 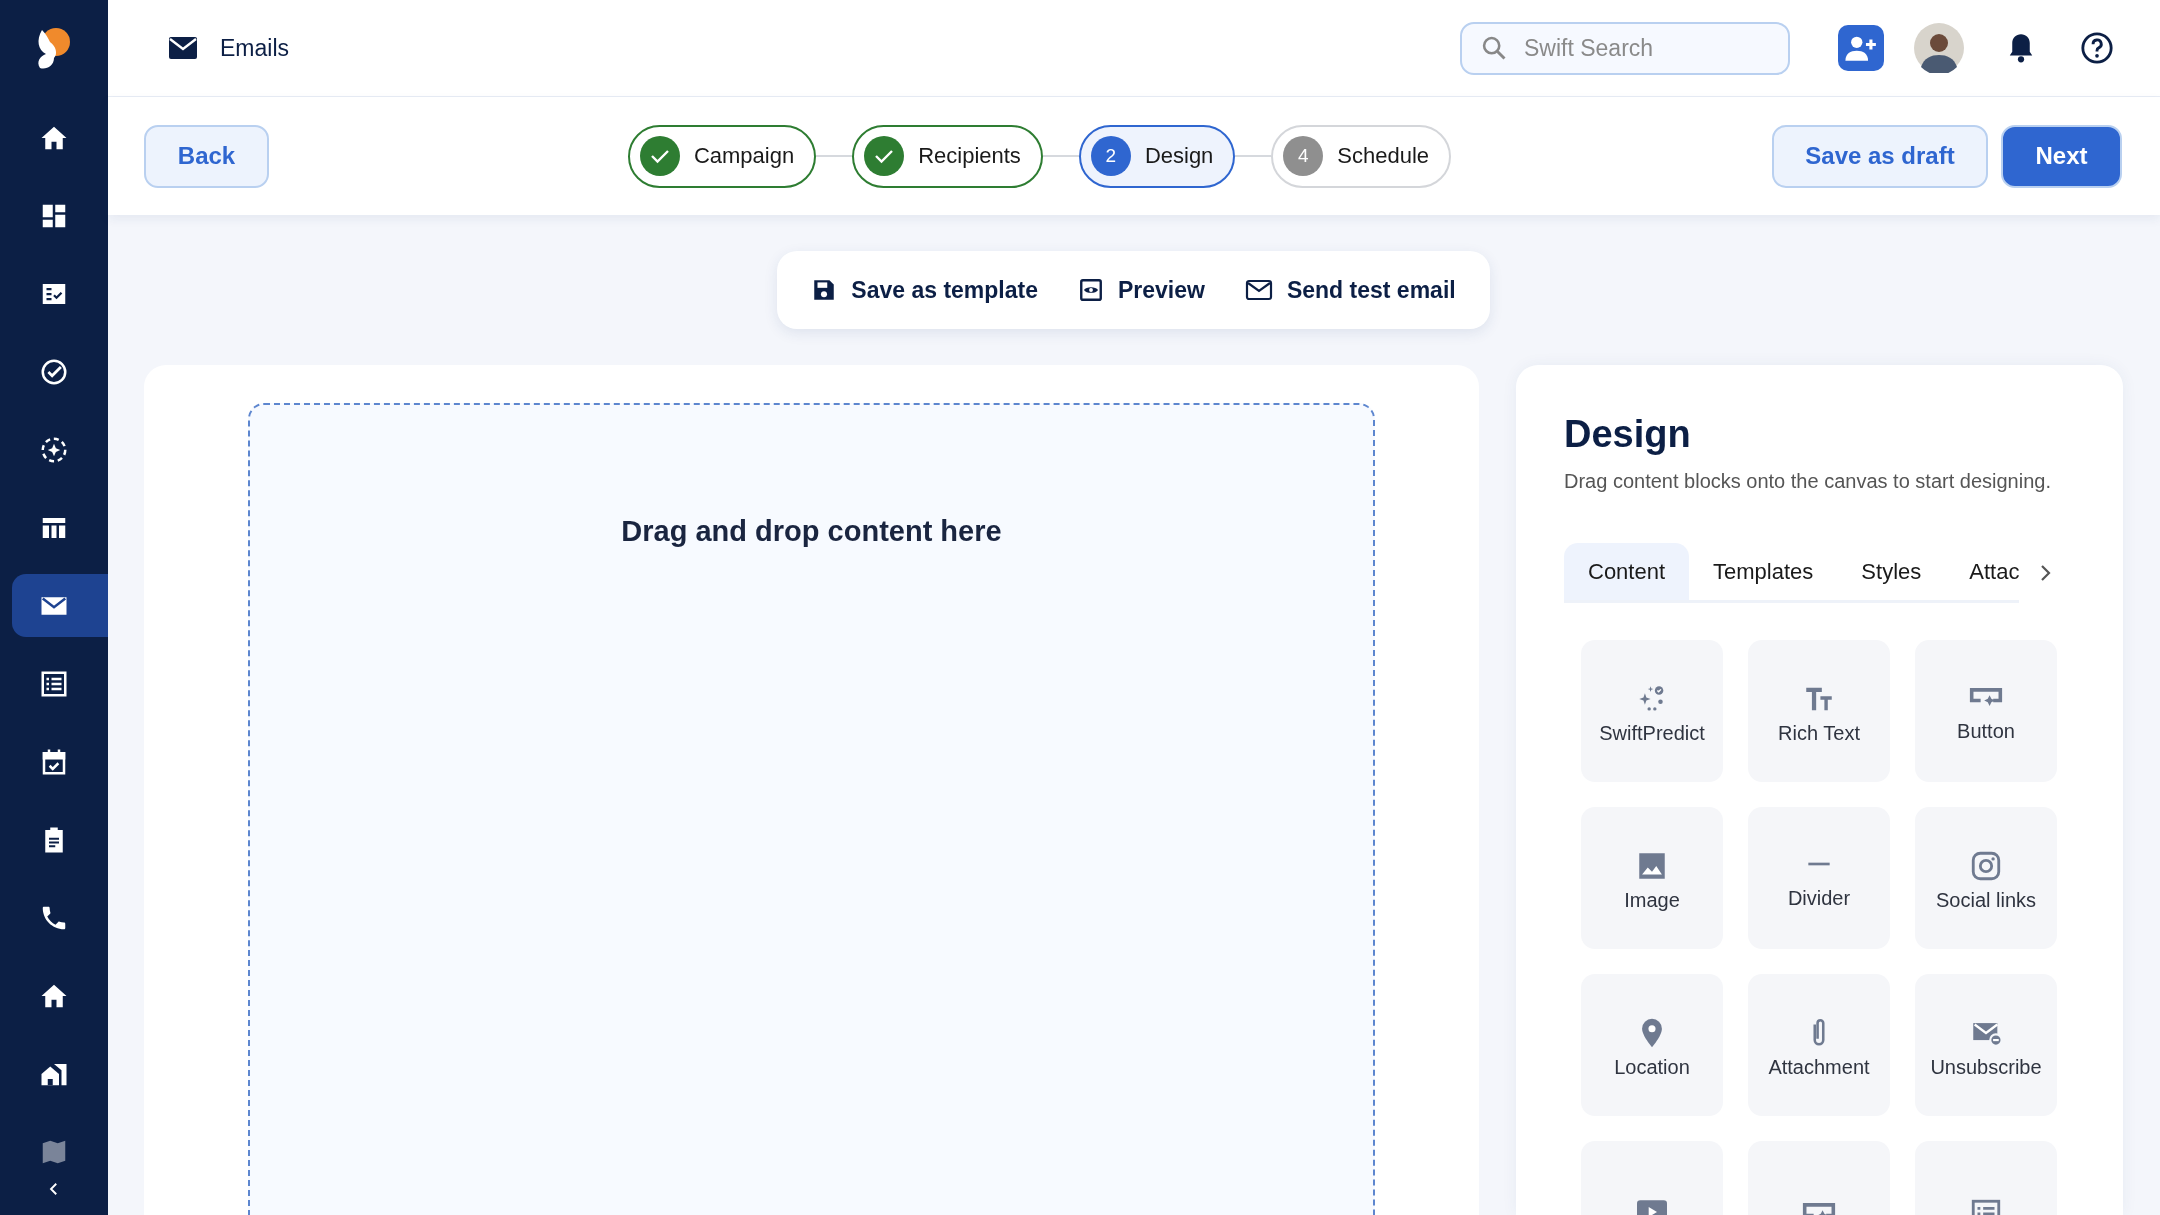 I want to click on panel-tab: Templates, so click(x=1763, y=571).